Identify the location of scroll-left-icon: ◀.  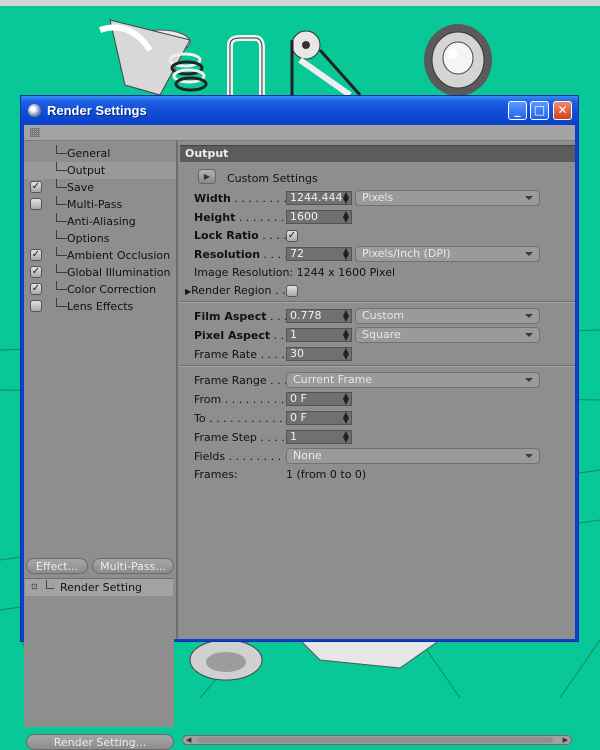
(188, 740).